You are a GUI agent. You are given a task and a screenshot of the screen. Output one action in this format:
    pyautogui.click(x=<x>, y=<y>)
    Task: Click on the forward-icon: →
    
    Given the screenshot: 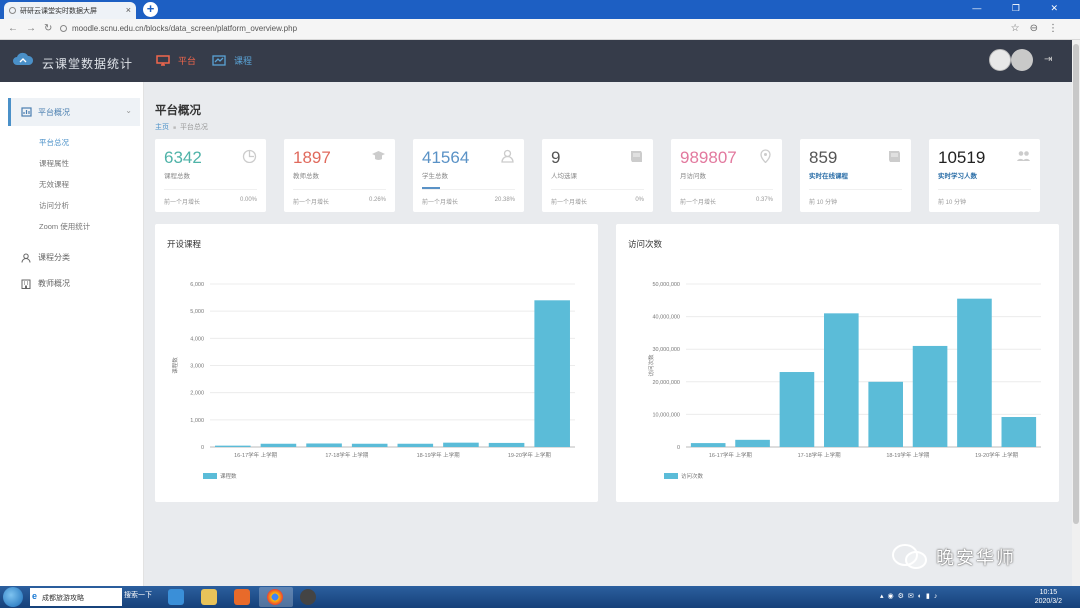 What is the action you would take?
    pyautogui.click(x=31, y=28)
    